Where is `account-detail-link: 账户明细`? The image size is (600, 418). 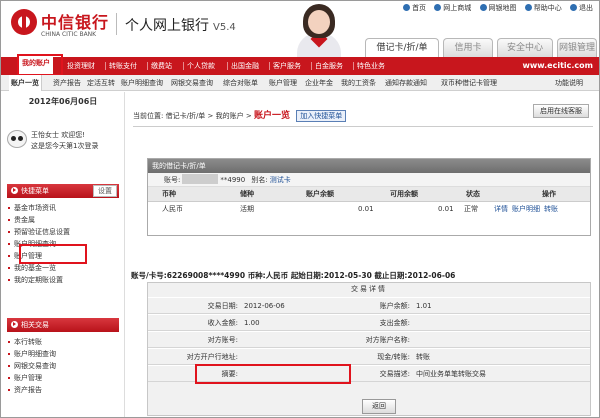 account-detail-link: 账户明细 is located at coordinates (526, 209).